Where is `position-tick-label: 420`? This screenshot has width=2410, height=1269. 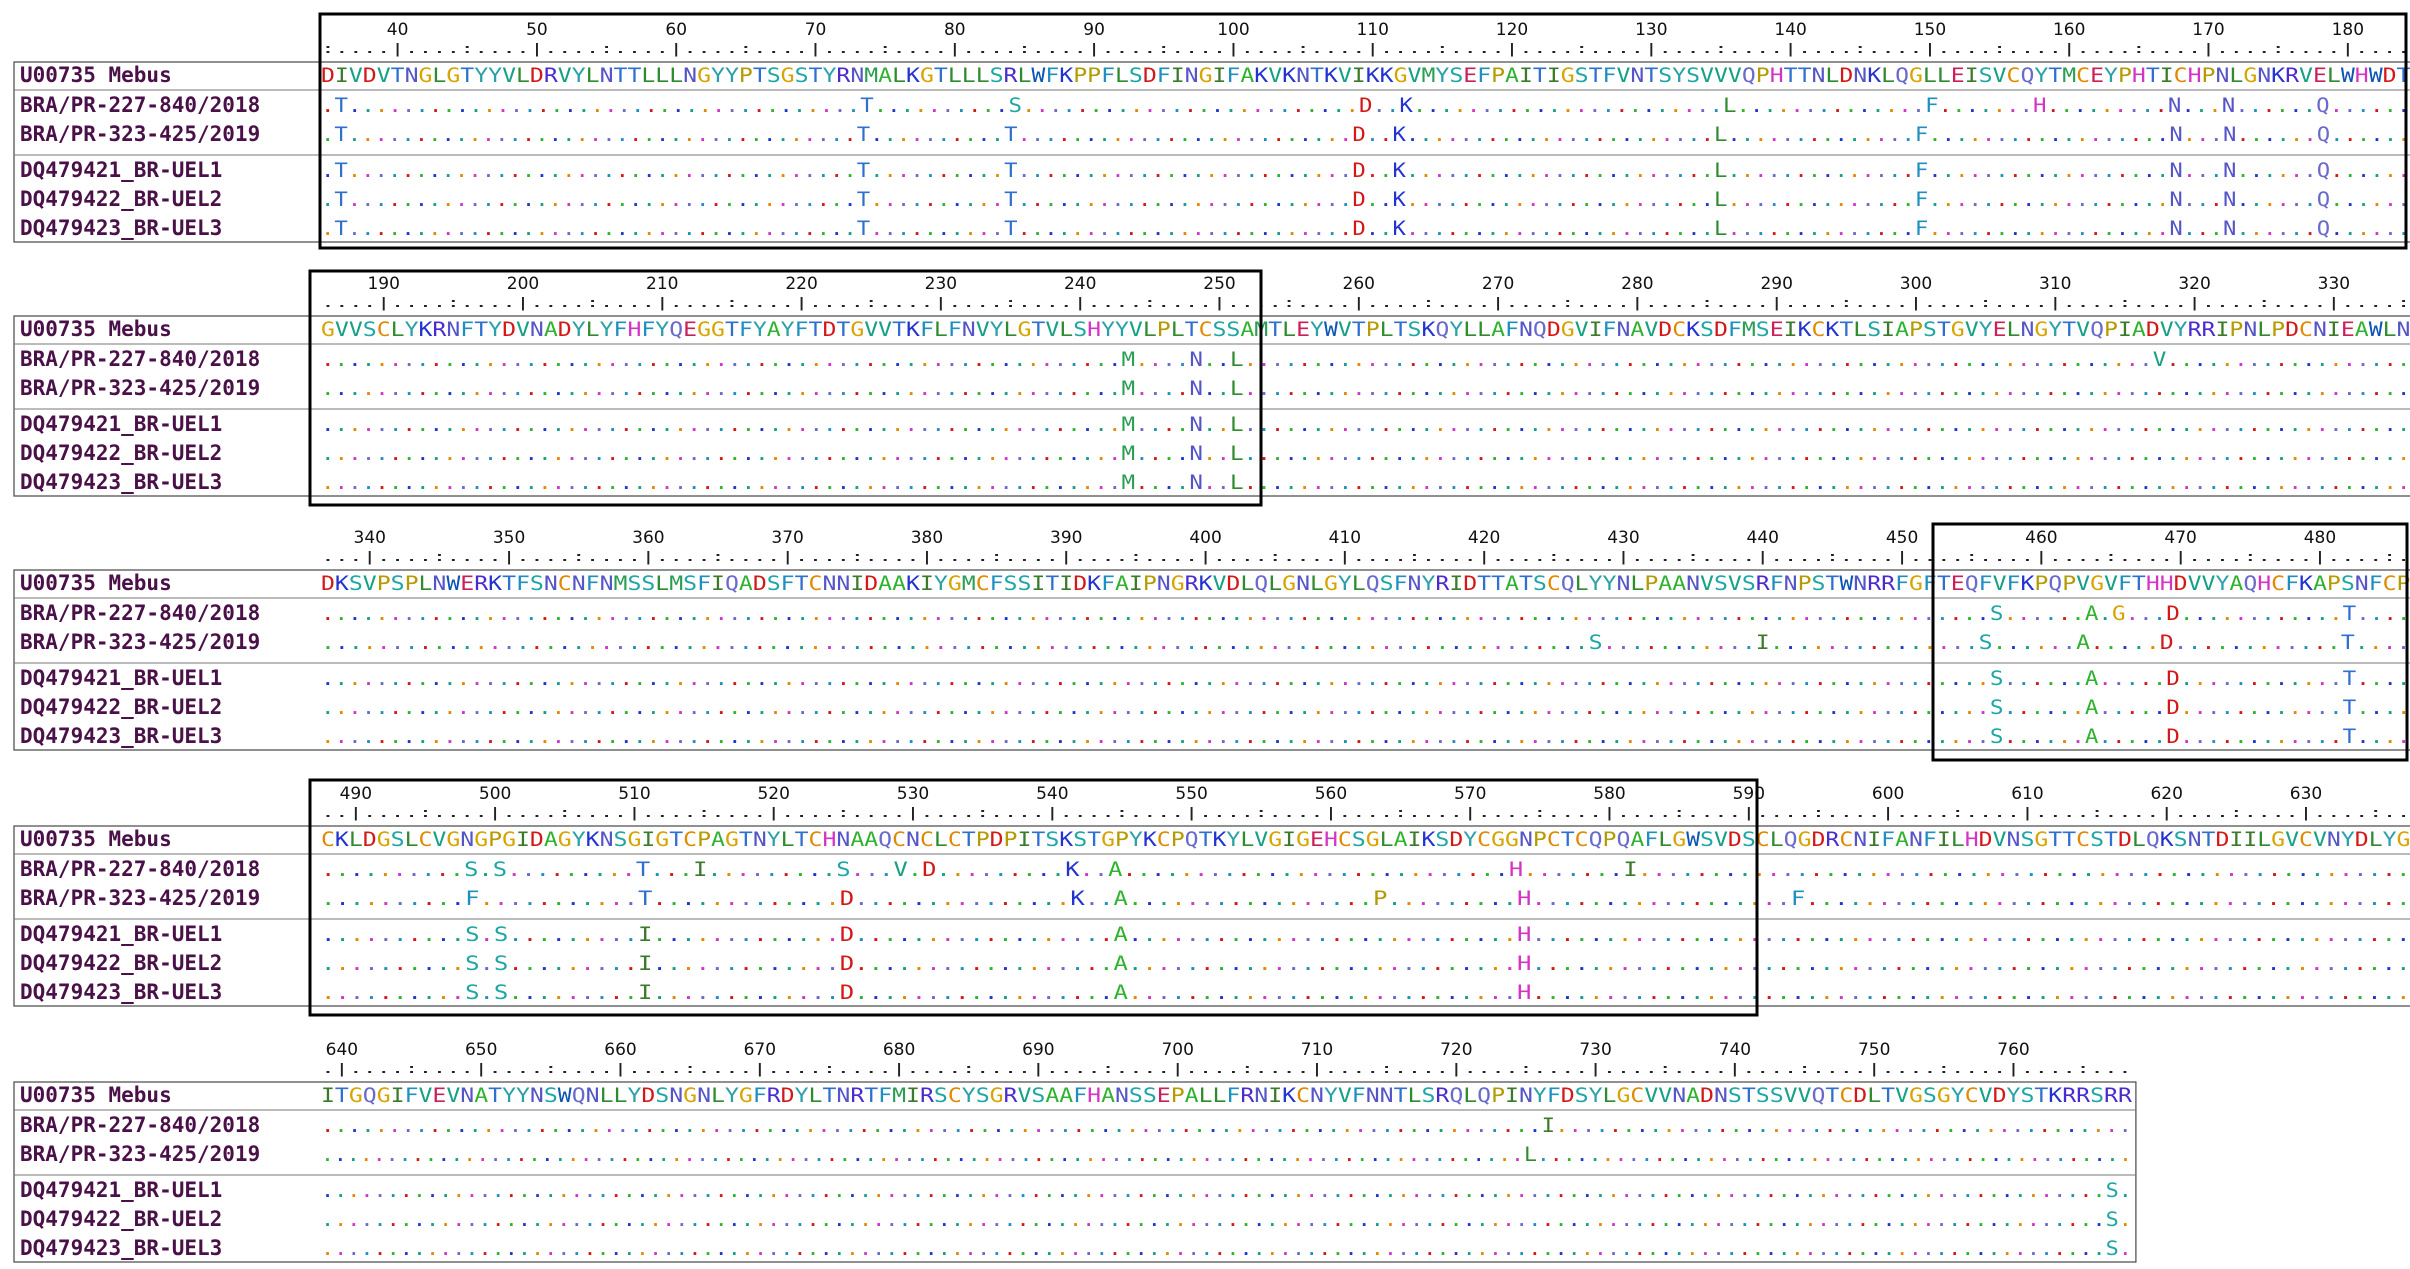 position-tick-label: 420 is located at coordinates (1484, 538).